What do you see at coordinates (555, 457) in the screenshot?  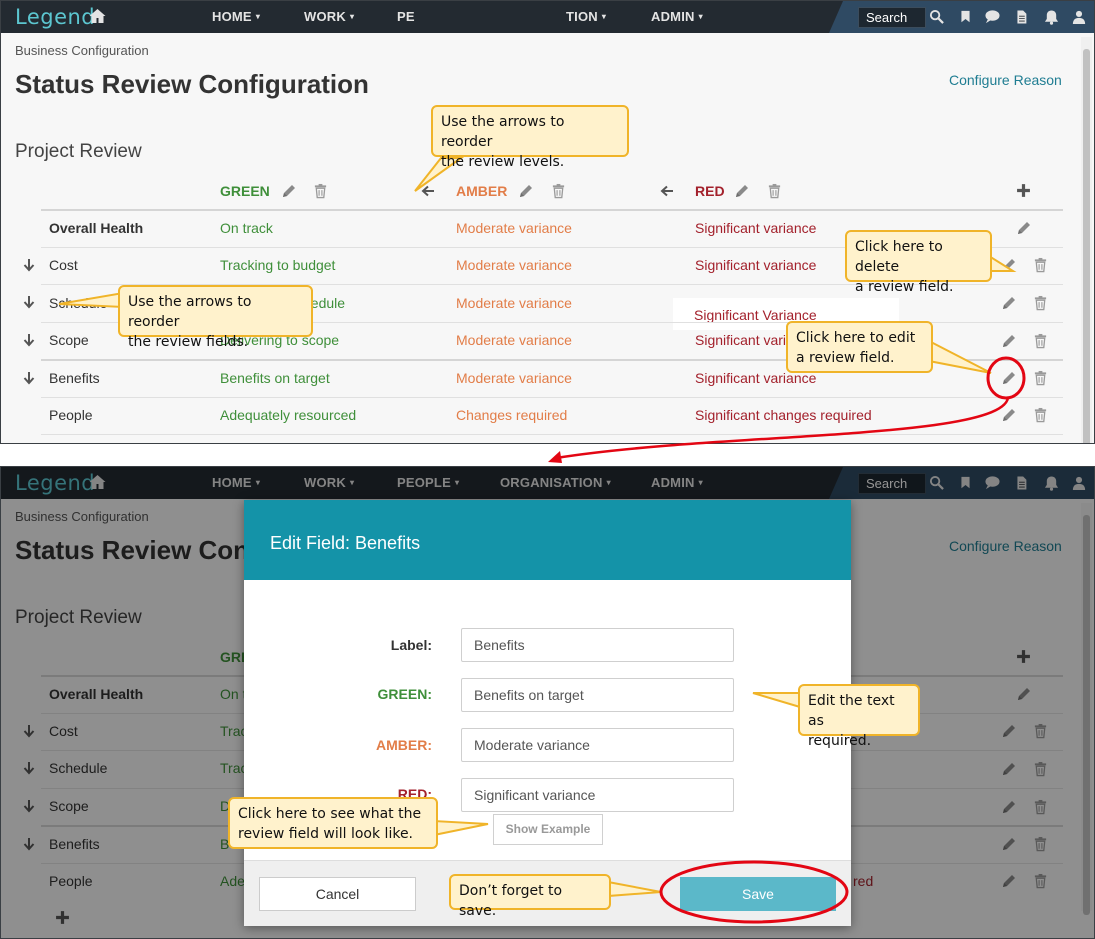 I see `connector-arrowhead` at bounding box center [555, 457].